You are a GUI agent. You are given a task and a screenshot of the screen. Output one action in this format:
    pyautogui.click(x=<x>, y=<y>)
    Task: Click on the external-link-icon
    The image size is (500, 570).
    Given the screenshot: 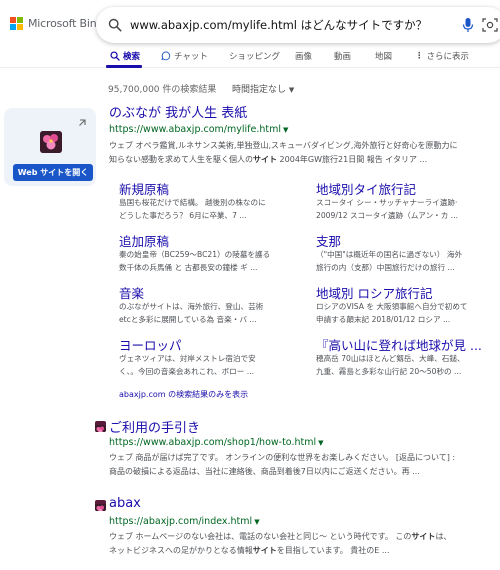 What is the action you would take?
    pyautogui.click(x=81, y=124)
    